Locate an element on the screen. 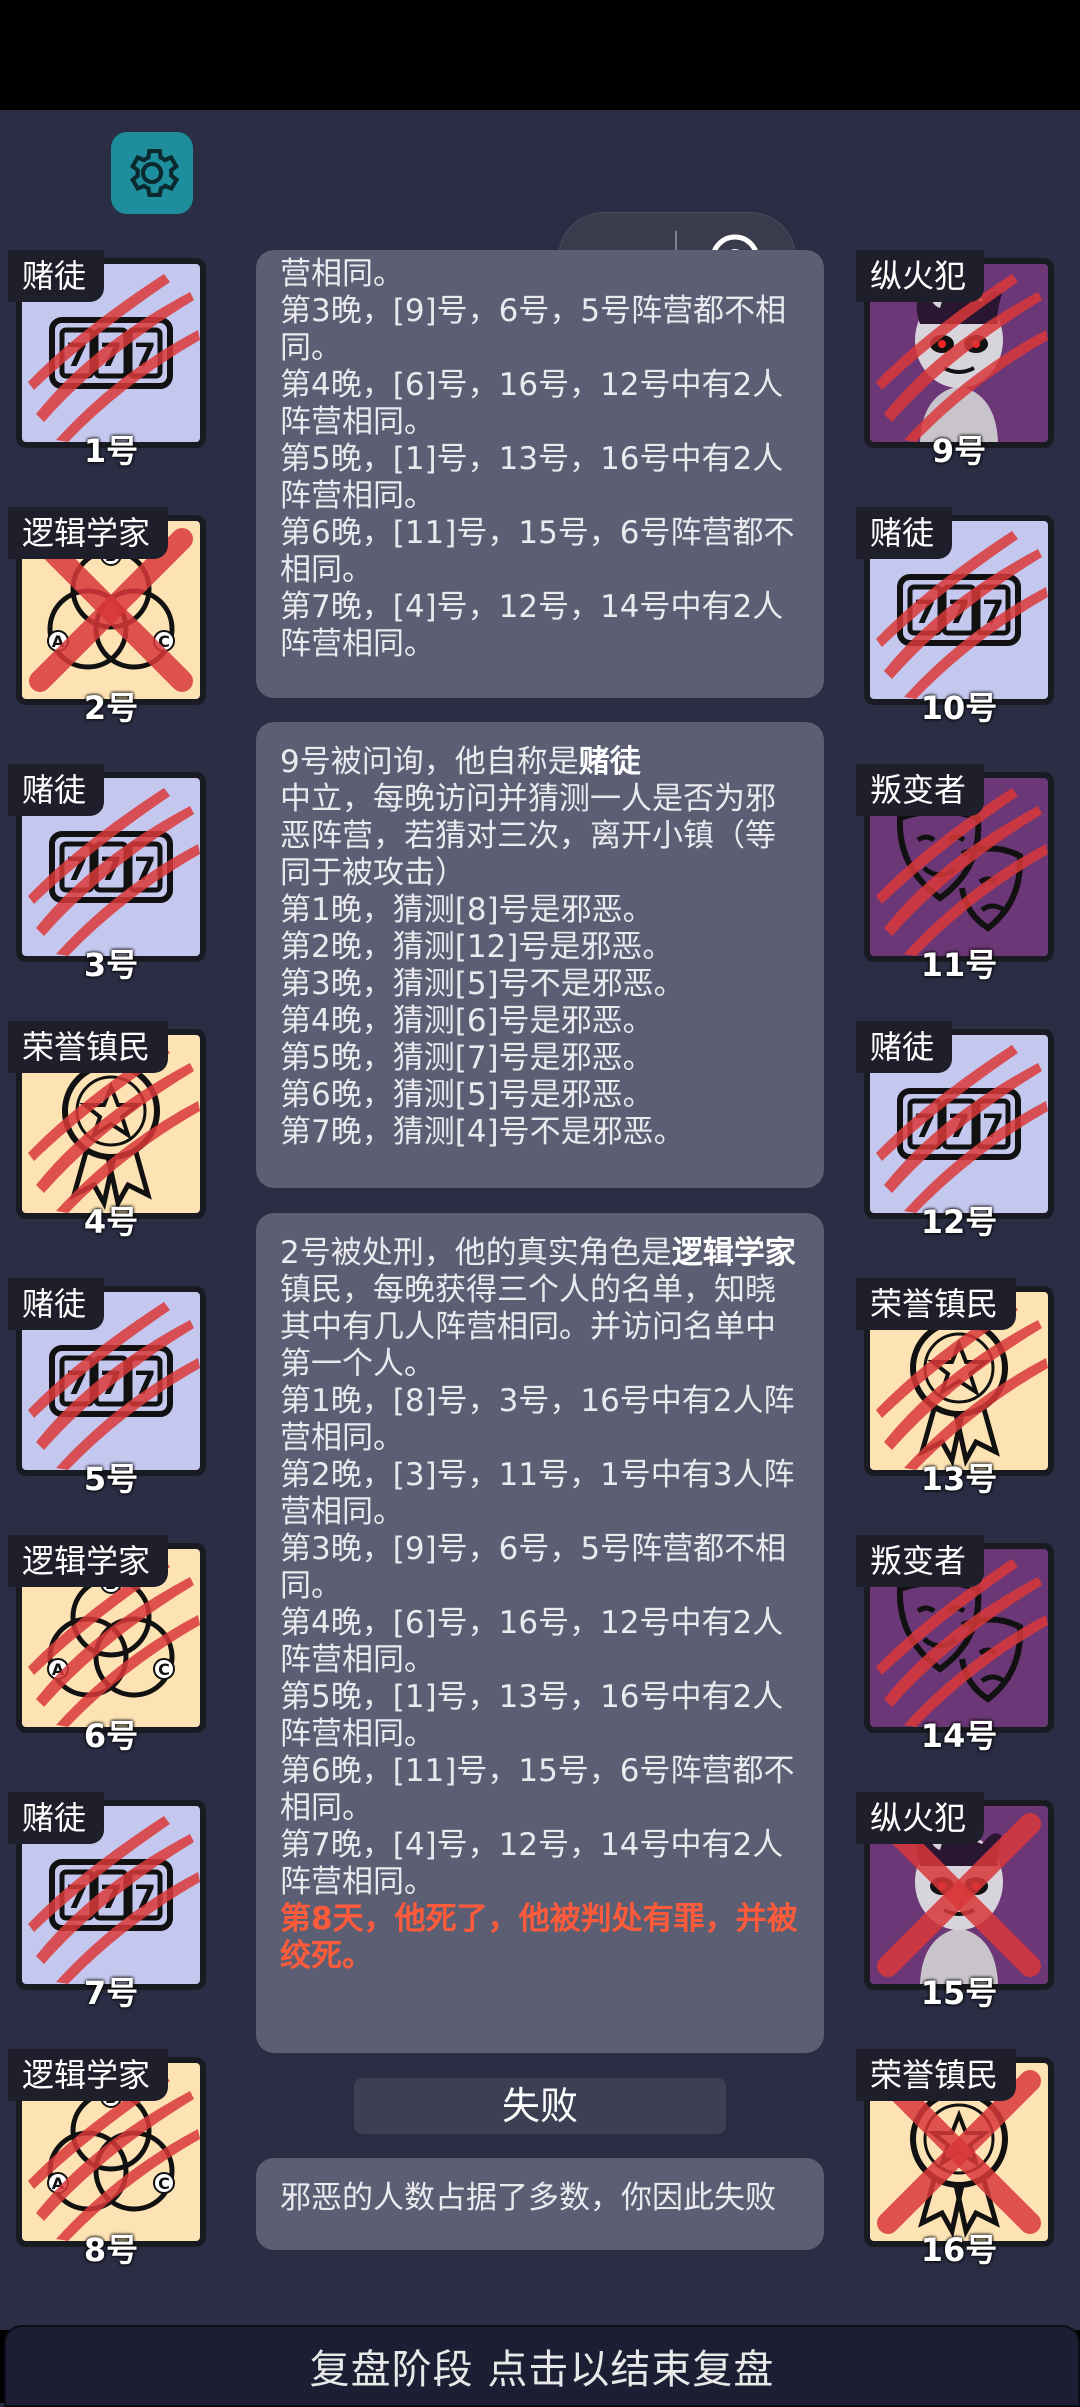 The width and height of the screenshot is (1080, 2407). log-line: 第4晚，猜测[6]号是邪恶。 is located at coordinates (467, 1021).